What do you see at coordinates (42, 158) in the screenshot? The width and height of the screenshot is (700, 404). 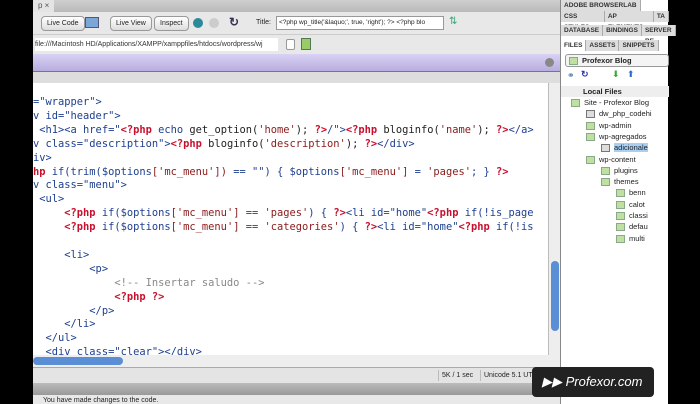 I see `code-line: iv>` at bounding box center [42, 158].